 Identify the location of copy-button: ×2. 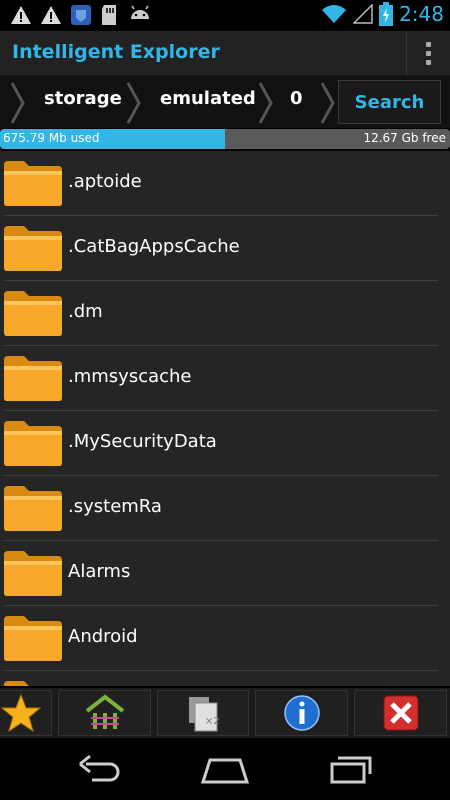
(203, 713).